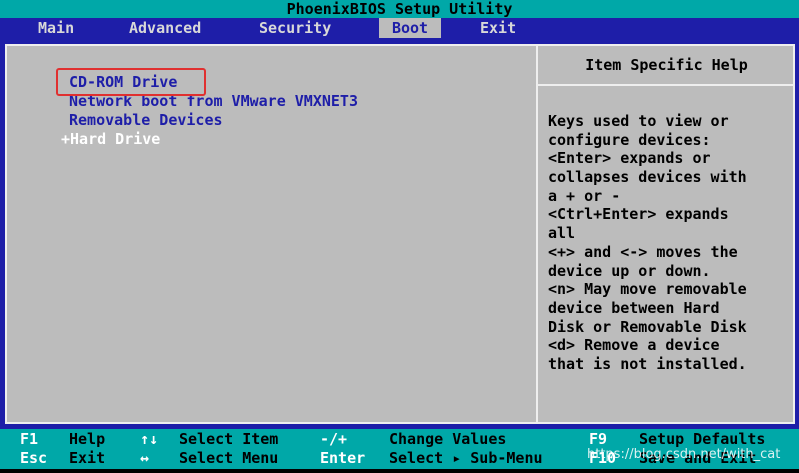 The width and height of the screenshot is (799, 473). Describe the element at coordinates (149, 439) in the screenshot. I see `key-updown: ↑↓` at that location.